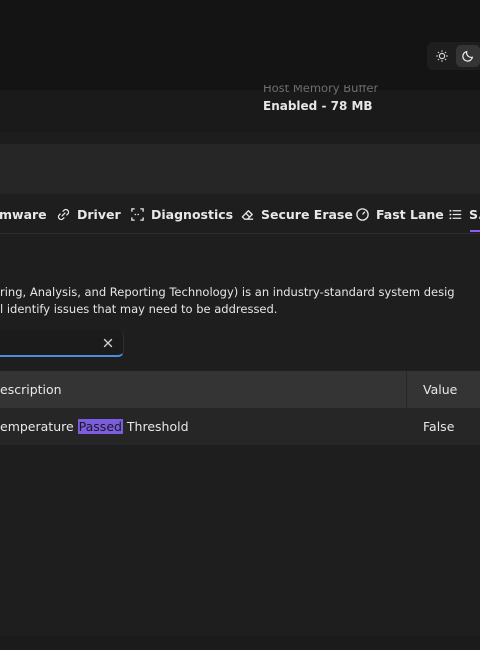  Describe the element at coordinates (48, 342) in the screenshot. I see `search-input` at that location.